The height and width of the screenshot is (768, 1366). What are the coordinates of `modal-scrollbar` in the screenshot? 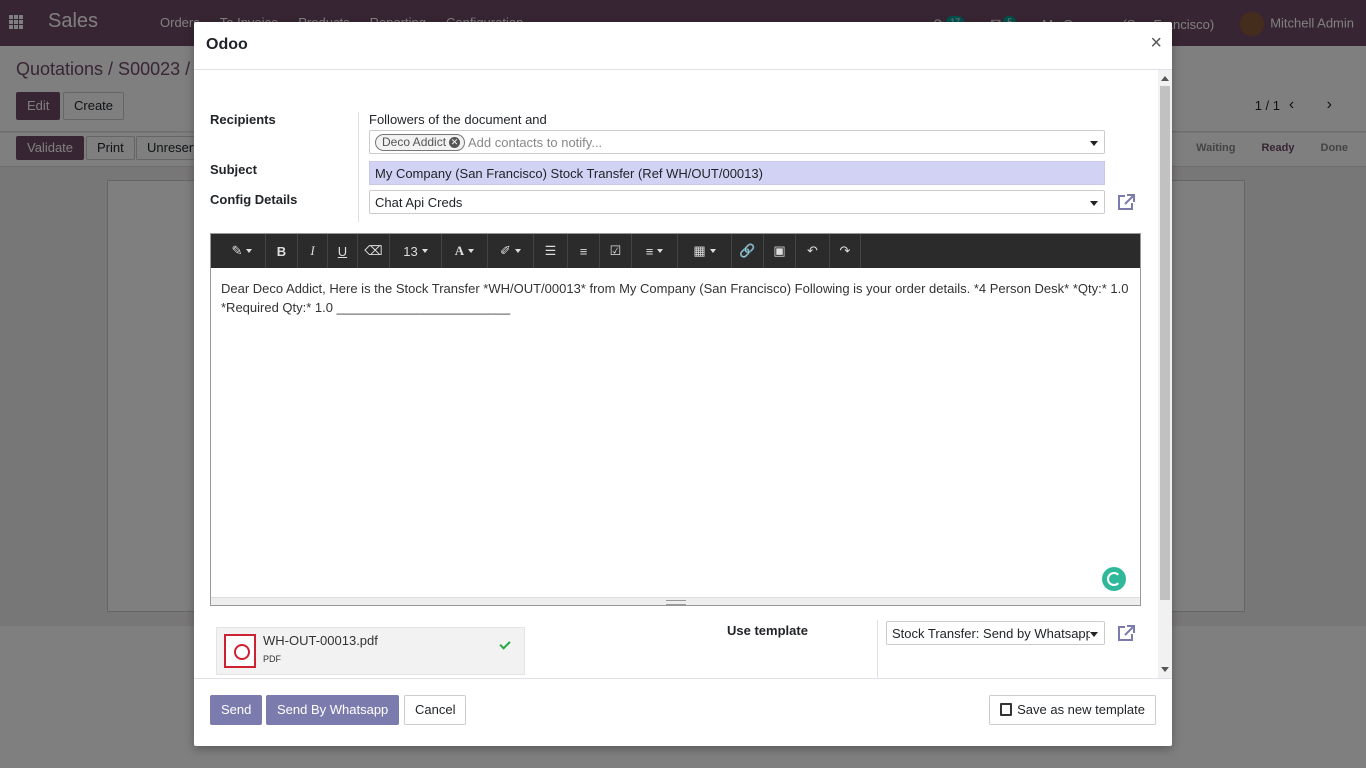 It's located at (1165, 374).